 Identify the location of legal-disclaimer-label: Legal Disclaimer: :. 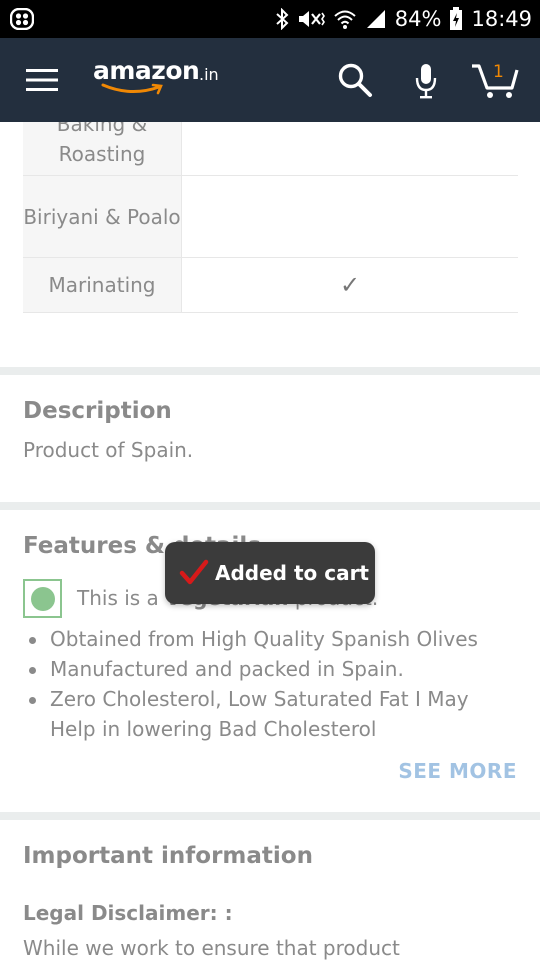
(128, 913).